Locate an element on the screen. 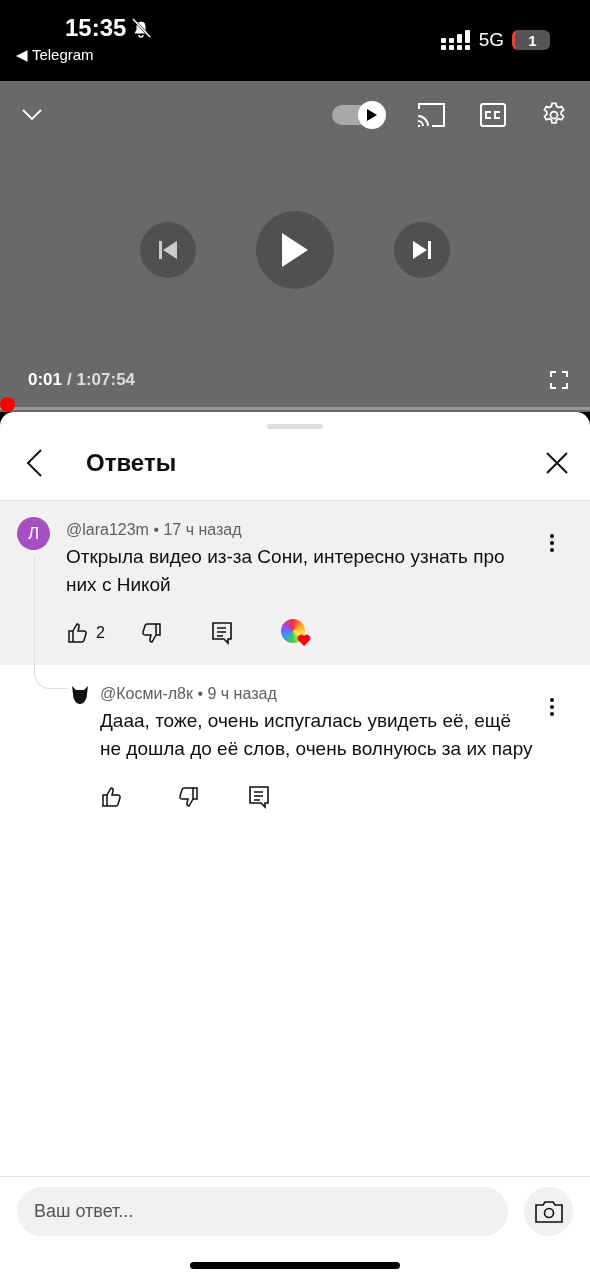 This screenshot has height=1280, width=590. camera-button is located at coordinates (548, 1211).